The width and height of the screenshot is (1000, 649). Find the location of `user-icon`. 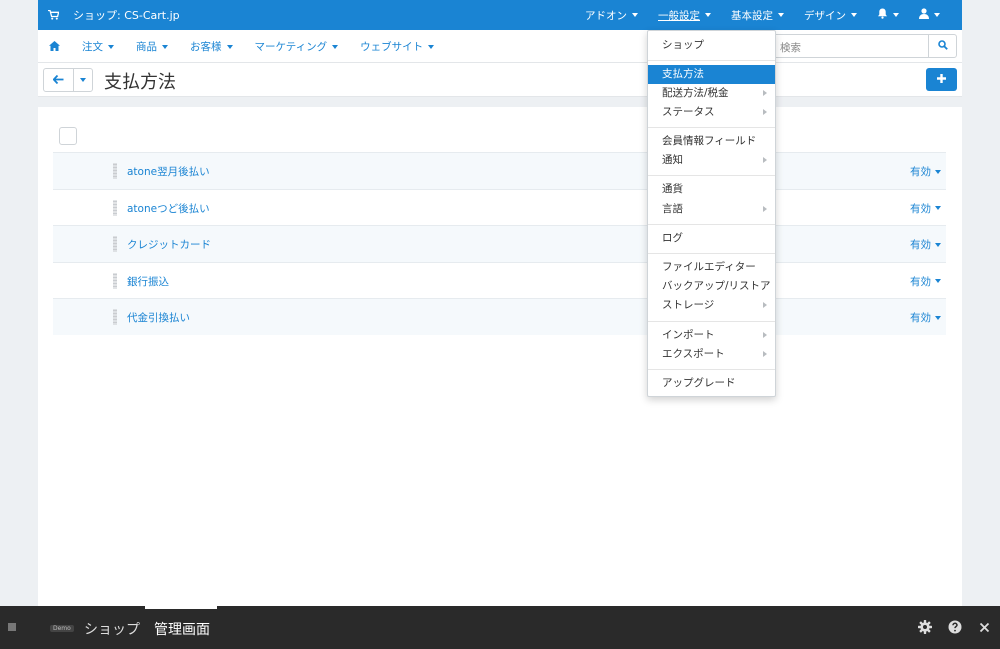

user-icon is located at coordinates (924, 15).